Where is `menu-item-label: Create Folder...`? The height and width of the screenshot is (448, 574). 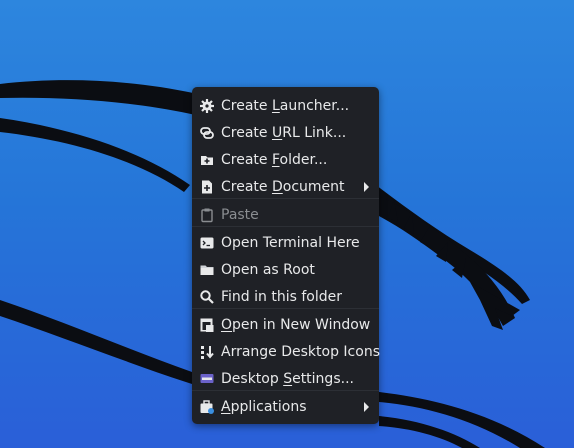
menu-item-label: Create Folder... is located at coordinates (274, 159).